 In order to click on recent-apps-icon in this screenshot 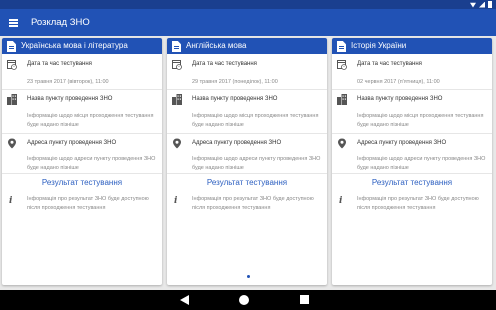, I will do `click(304, 299)`.